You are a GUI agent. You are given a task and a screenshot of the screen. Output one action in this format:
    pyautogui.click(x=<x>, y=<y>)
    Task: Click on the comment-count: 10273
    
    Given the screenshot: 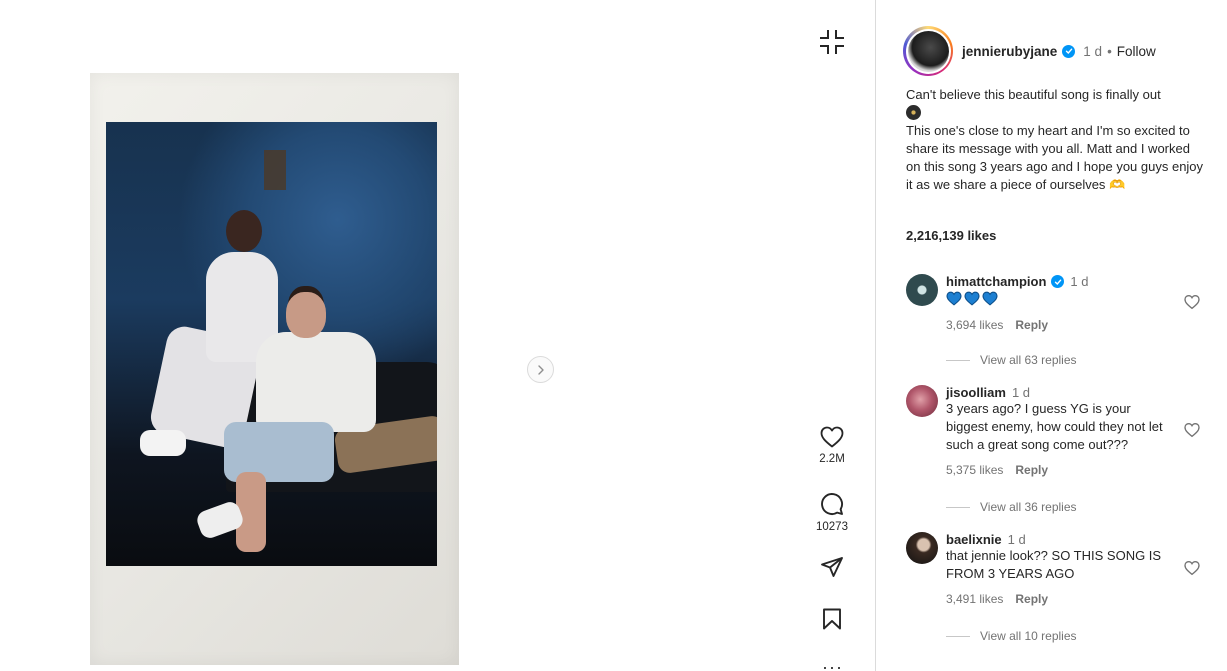 What is the action you would take?
    pyautogui.click(x=832, y=527)
    